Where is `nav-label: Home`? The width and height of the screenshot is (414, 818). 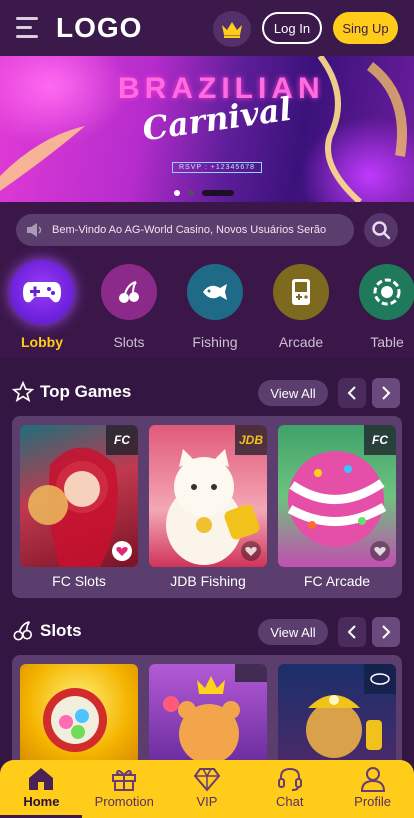
nav-label: Home is located at coordinates (41, 801).